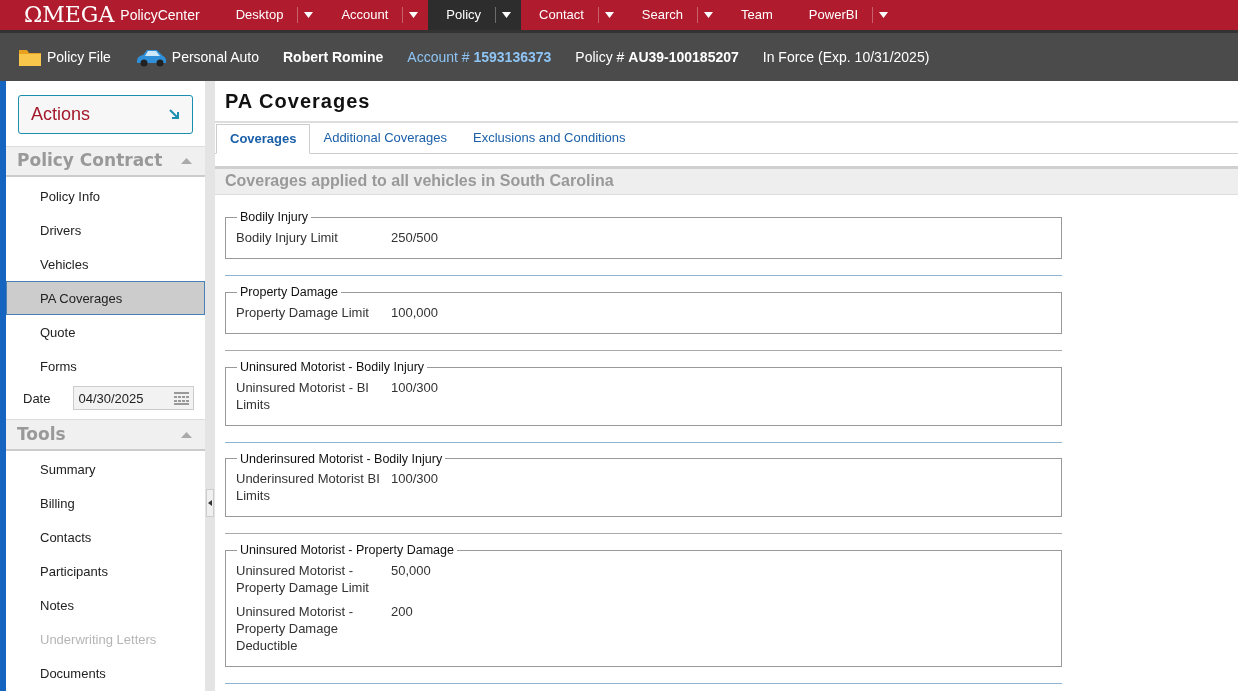  Describe the element at coordinates (274, 218) in the screenshot. I see `group-title: Bodily Injury` at that location.